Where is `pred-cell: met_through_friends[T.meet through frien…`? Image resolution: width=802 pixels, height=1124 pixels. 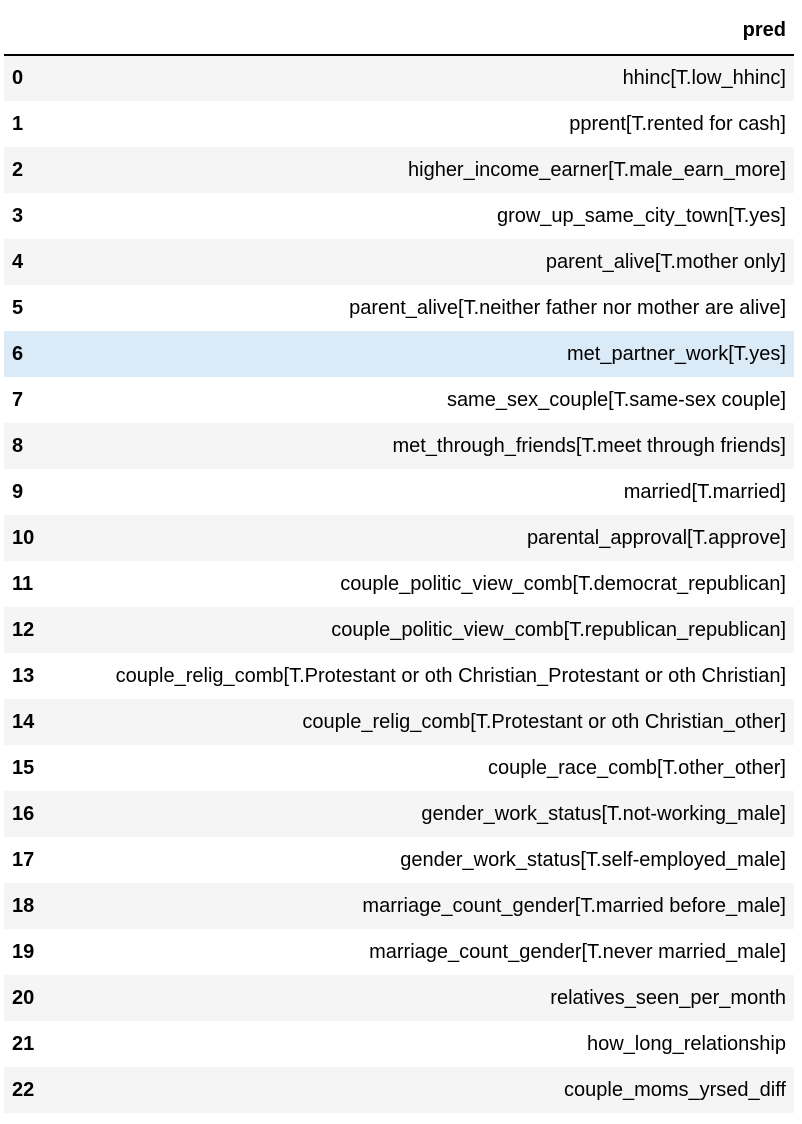 pred-cell: met_through_friends[T.meet through frien… is located at coordinates (589, 445).